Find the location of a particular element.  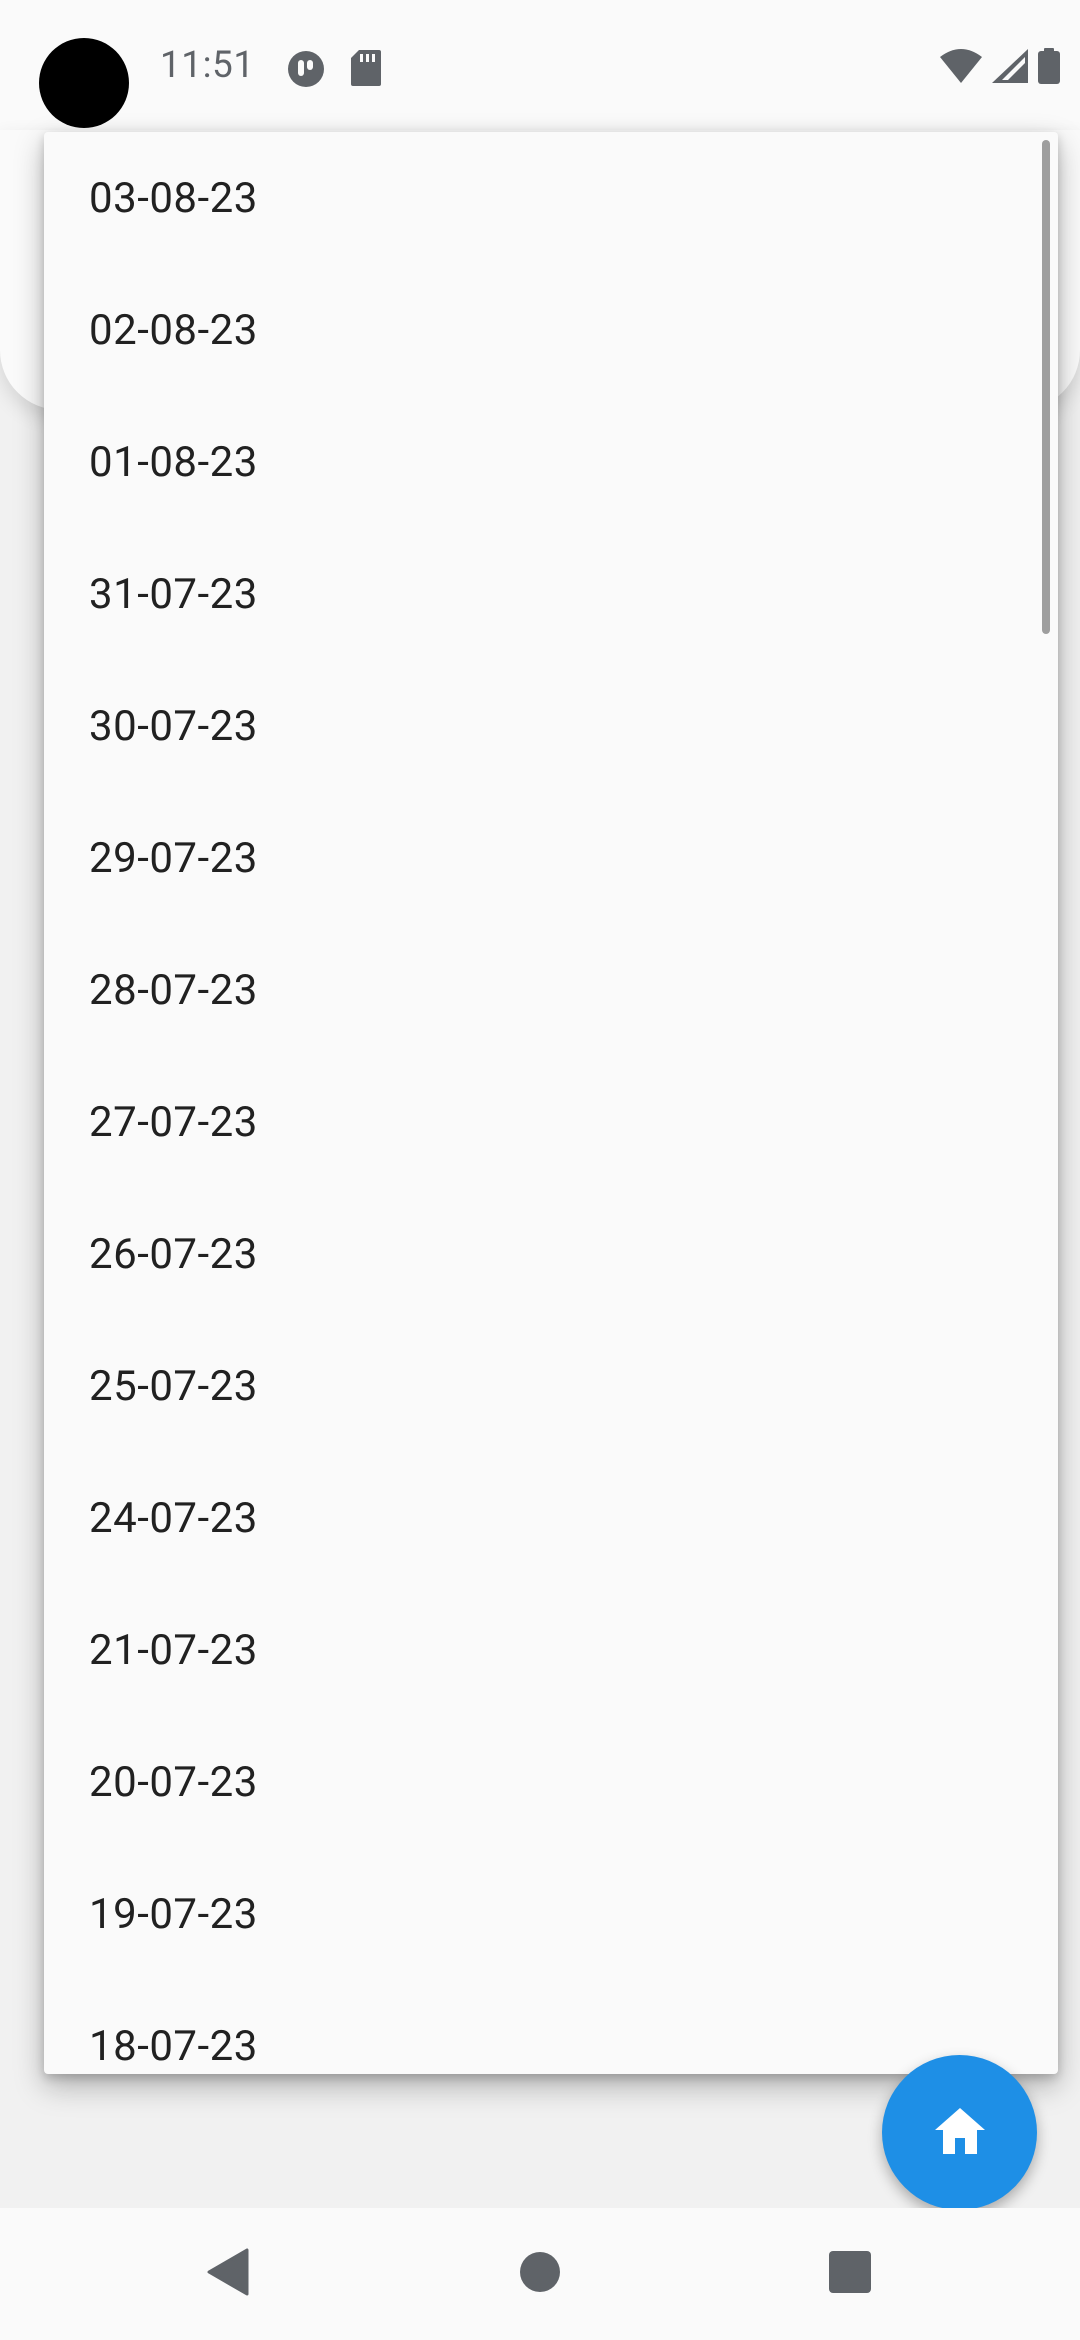

sd-card-icon is located at coordinates (366, 70).